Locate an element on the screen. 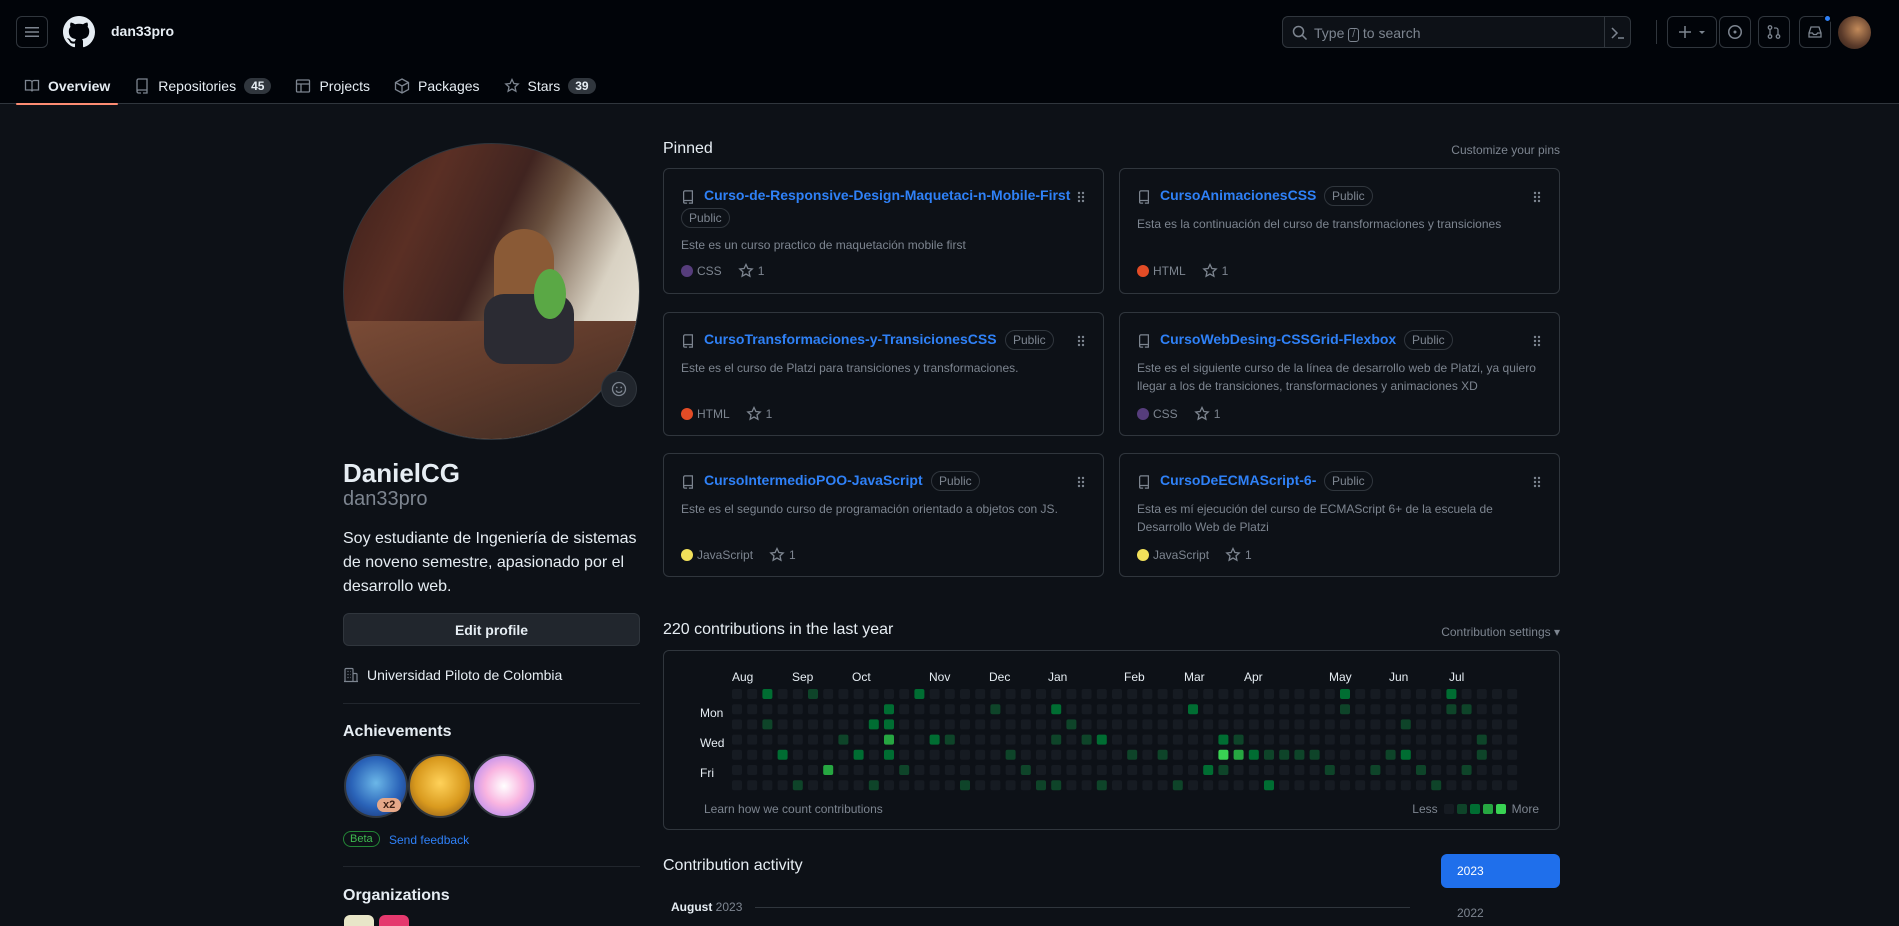  user-avatar-menu is located at coordinates (1854, 32).